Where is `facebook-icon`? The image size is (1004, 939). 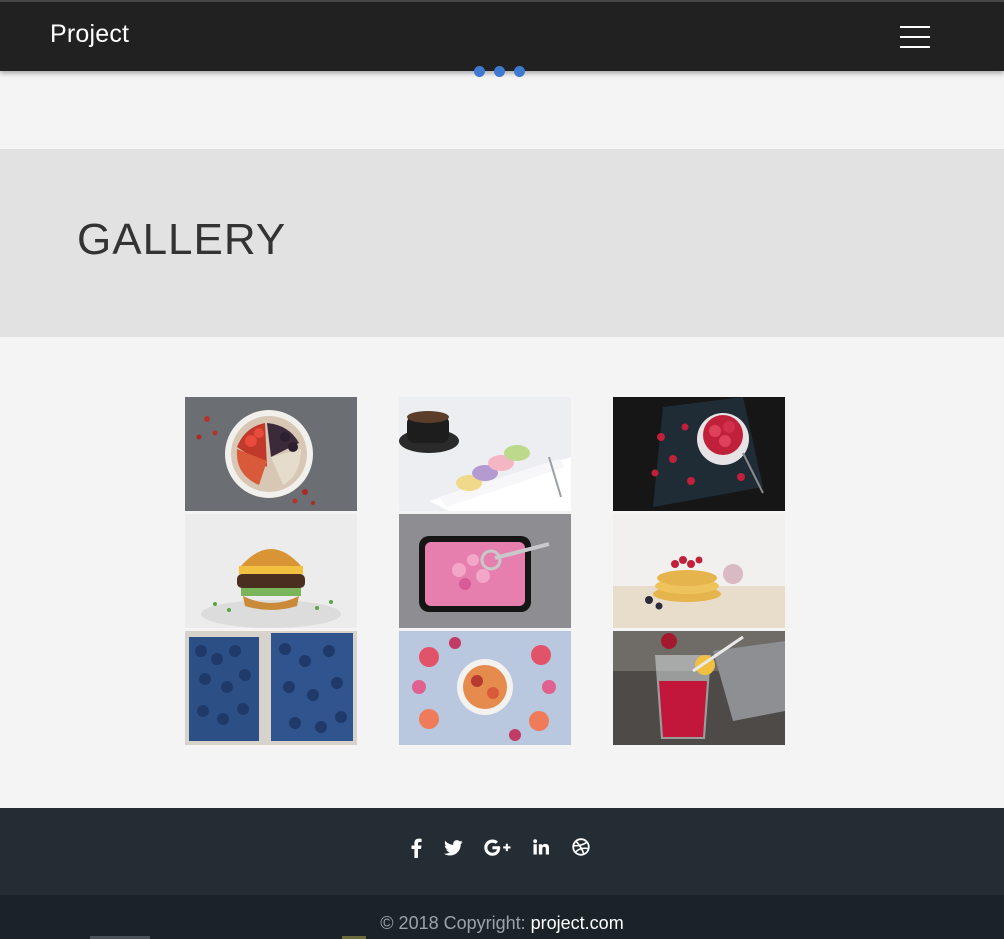
facebook-icon is located at coordinates (416, 848).